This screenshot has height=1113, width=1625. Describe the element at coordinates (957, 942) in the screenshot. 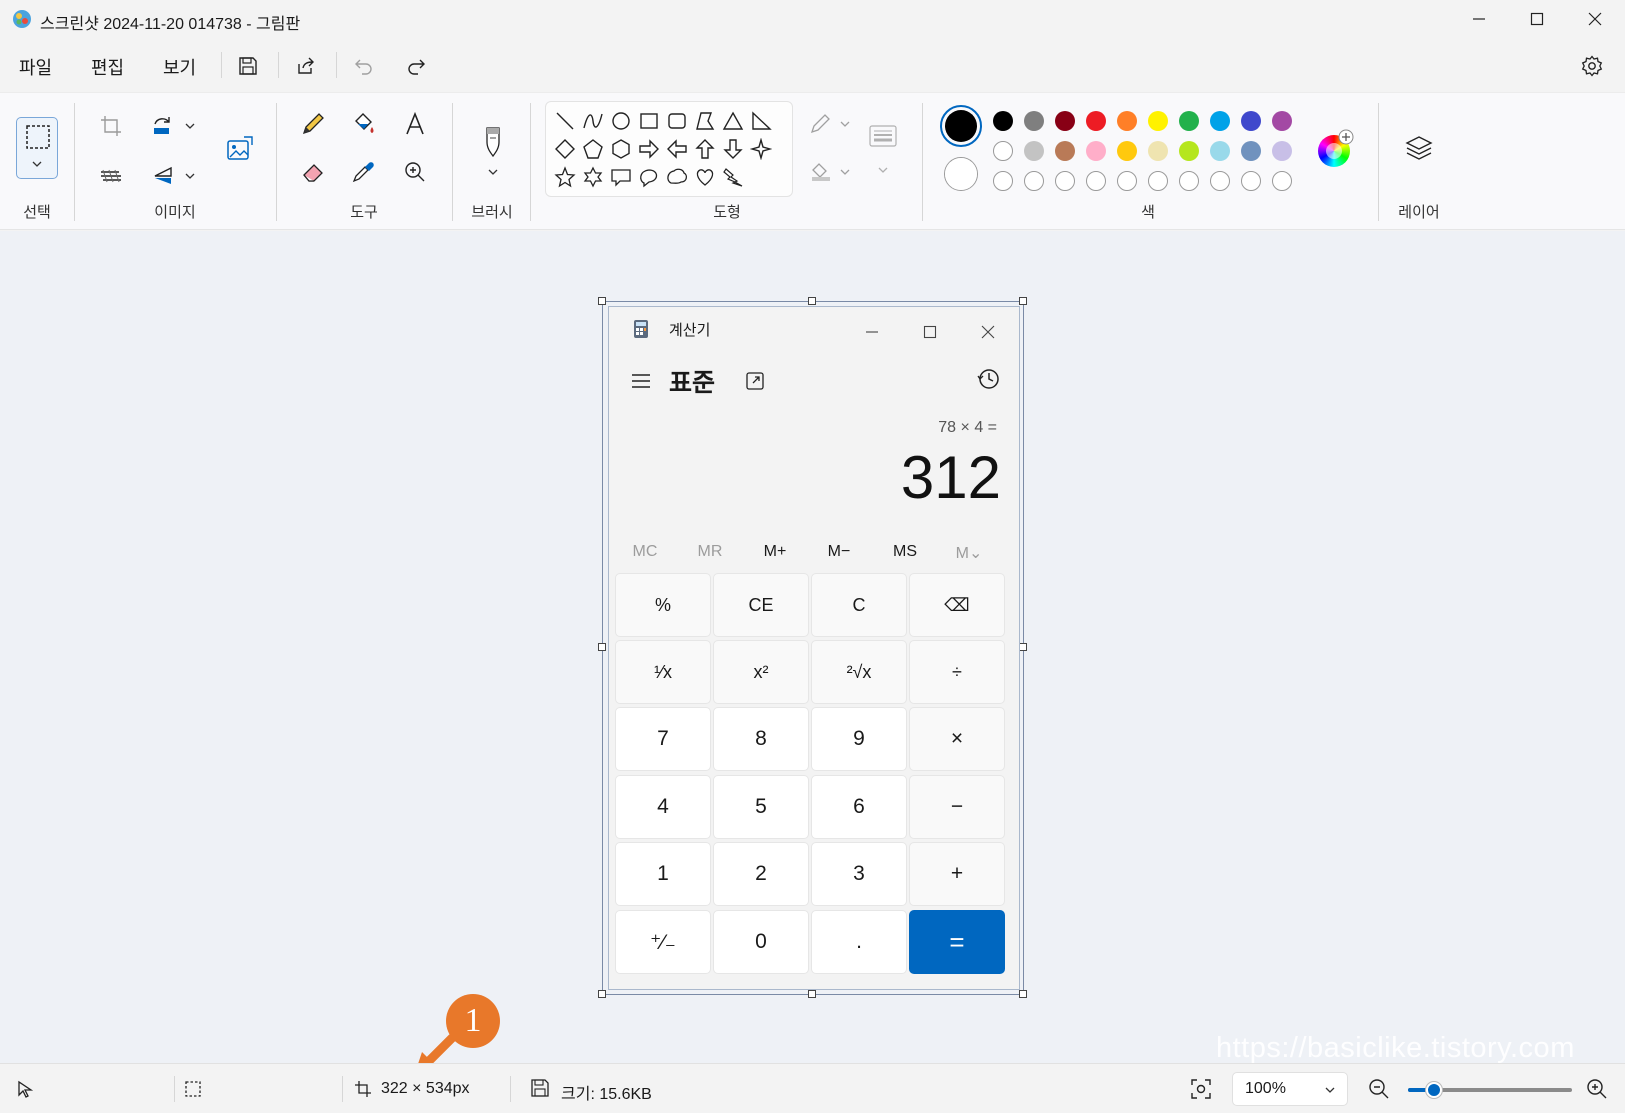

I see `equals-key: =` at that location.